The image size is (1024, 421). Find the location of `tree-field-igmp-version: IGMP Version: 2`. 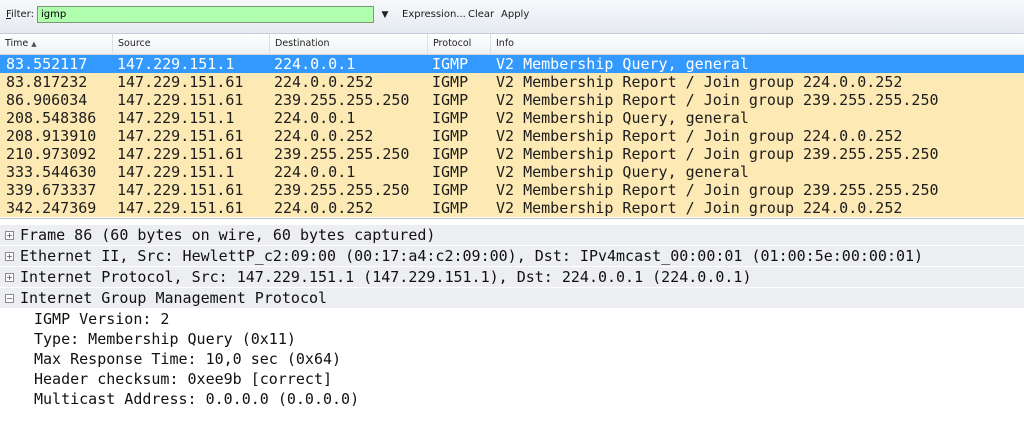

tree-field-igmp-version: IGMP Version: 2 is located at coordinates (512, 319).